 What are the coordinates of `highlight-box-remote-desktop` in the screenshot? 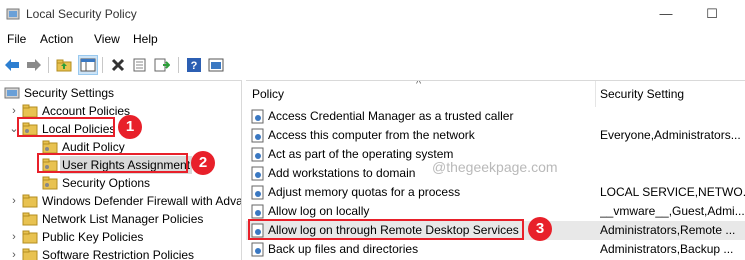 It's located at (386, 229).